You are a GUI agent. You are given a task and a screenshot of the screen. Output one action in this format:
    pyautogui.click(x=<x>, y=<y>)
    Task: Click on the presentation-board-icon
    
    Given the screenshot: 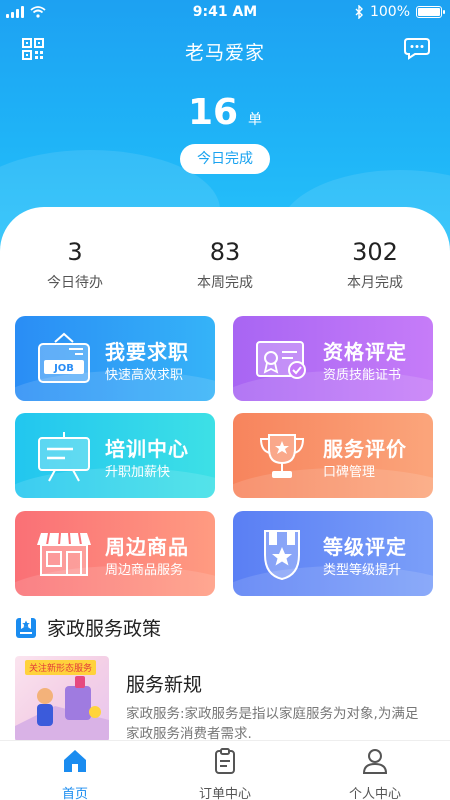 What is the action you would take?
    pyautogui.click(x=64, y=457)
    